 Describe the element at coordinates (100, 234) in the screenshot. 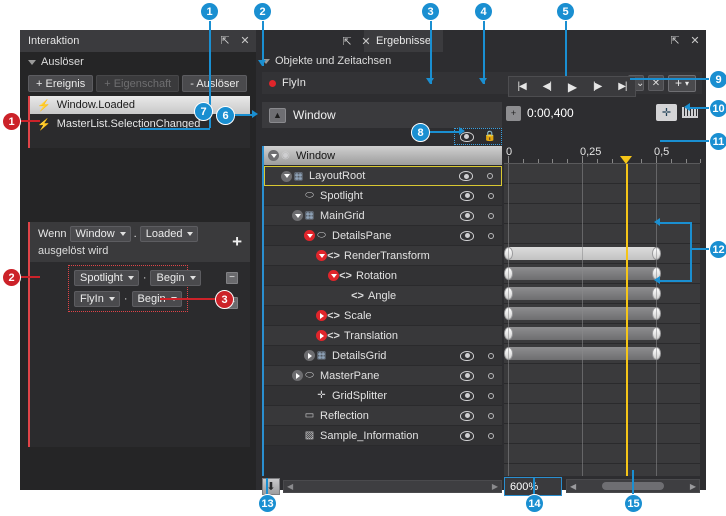

I see `condition-object-dropdown: Window` at that location.